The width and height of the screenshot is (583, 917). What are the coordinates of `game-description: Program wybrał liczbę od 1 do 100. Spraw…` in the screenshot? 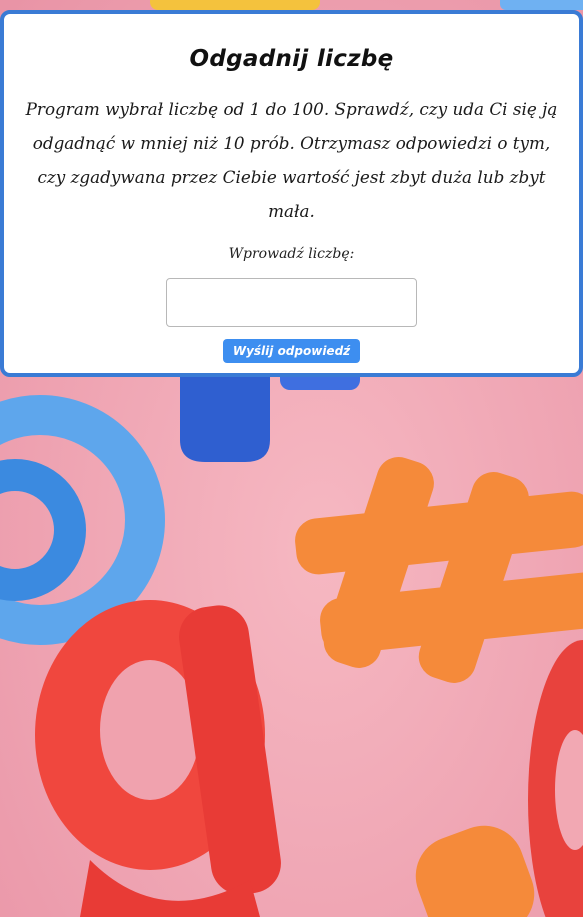 It's located at (291, 160).